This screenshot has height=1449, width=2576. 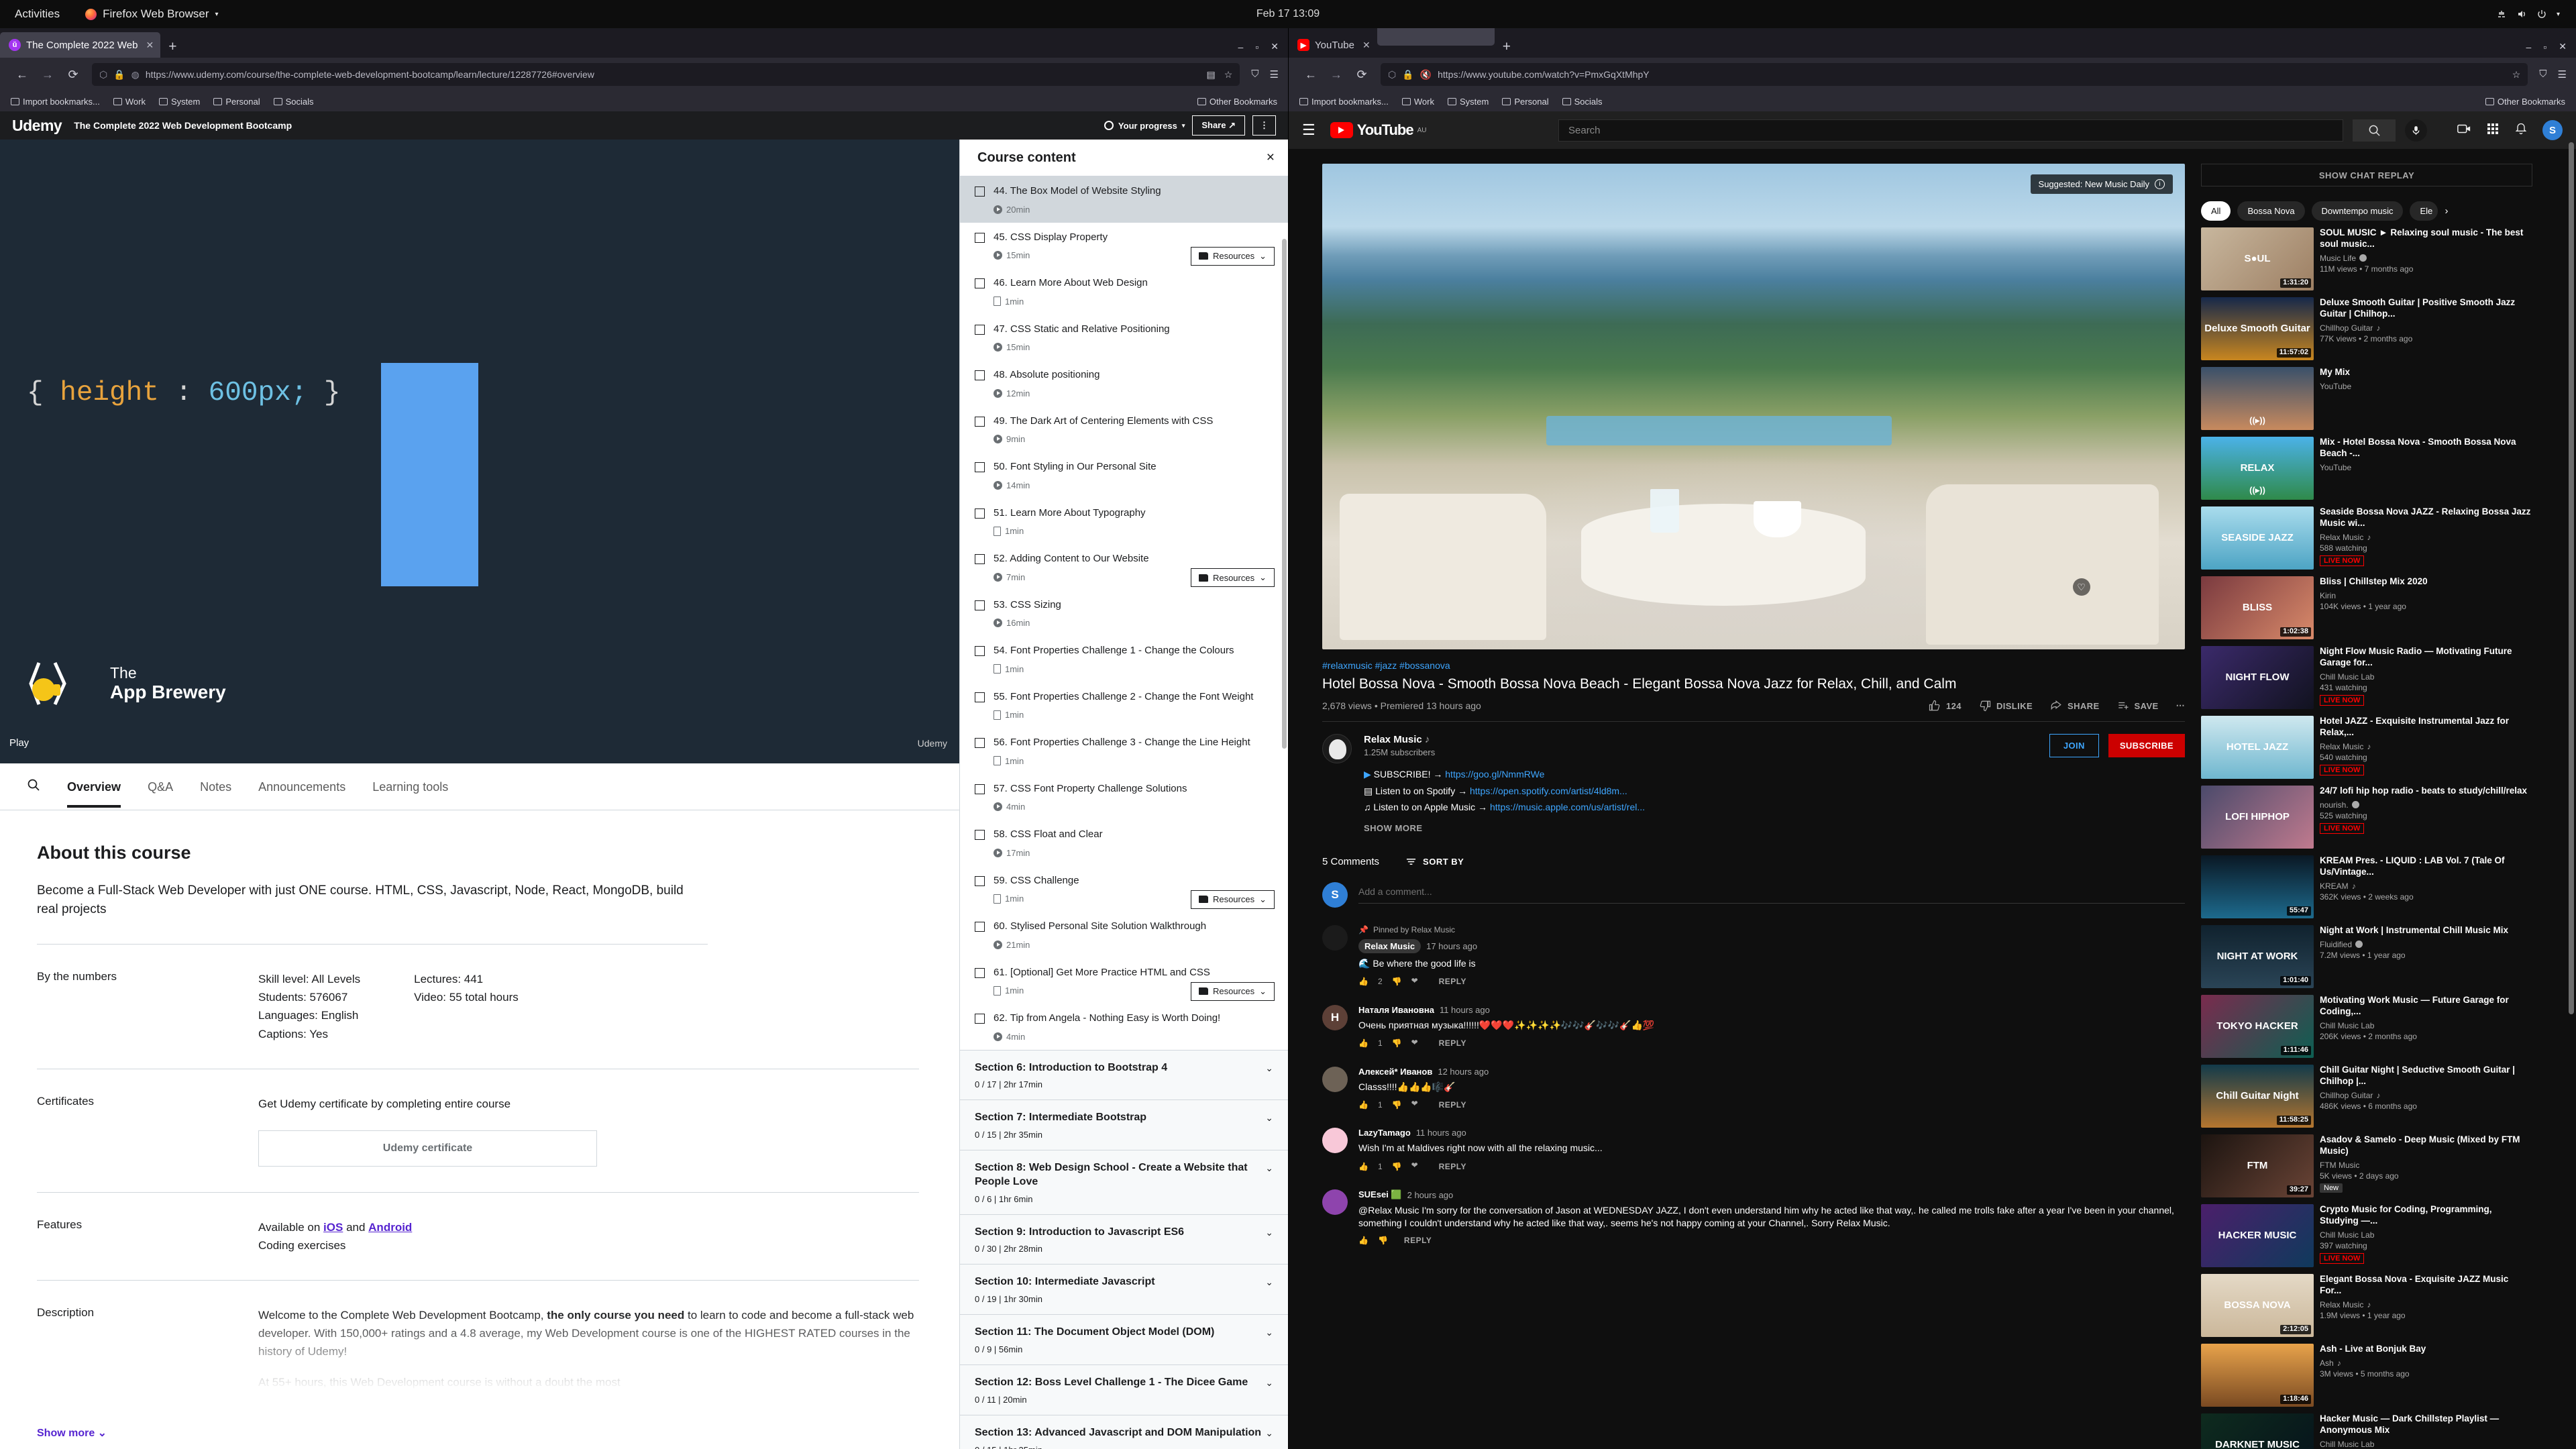 I want to click on video-channel: Kirin, so click(x=2426, y=595).